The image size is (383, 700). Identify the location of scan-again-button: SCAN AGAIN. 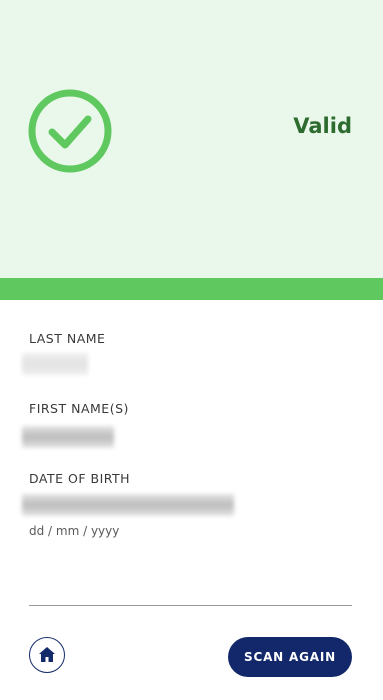
(290, 657).